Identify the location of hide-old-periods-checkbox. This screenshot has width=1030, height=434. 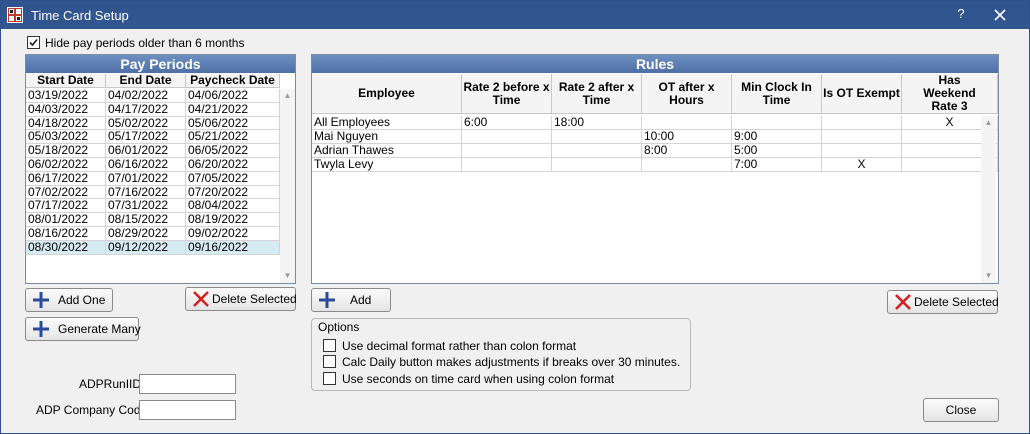
(33, 42).